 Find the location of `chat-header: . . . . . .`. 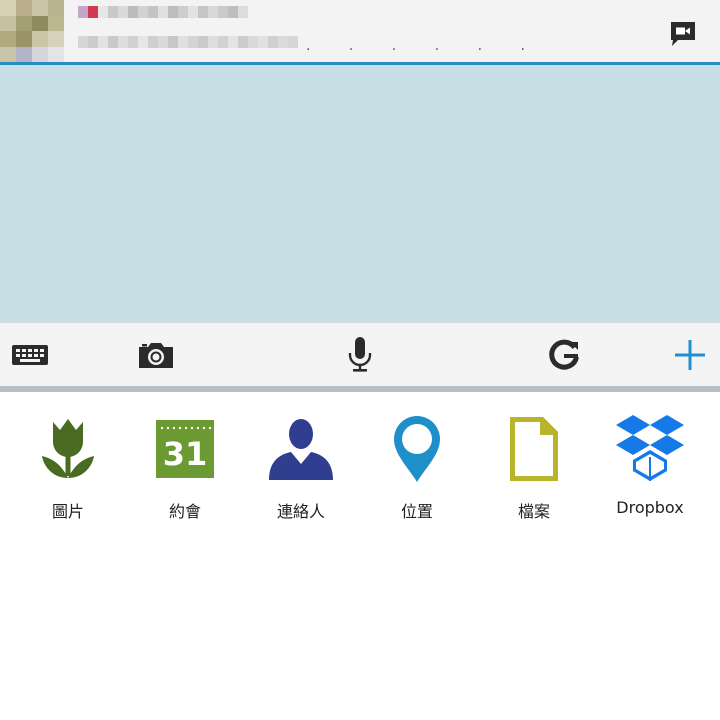

chat-header: . . . . . . is located at coordinates (360, 31).